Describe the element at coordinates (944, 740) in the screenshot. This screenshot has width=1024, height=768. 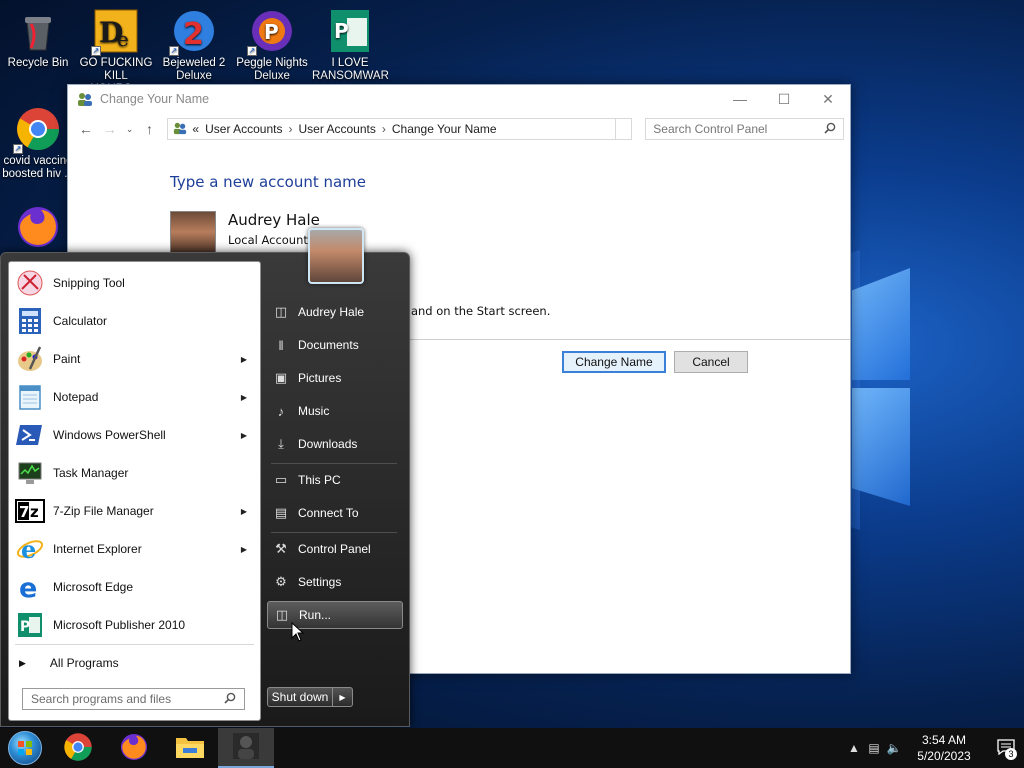
I see `clock-time: 3:54 AM` at that location.